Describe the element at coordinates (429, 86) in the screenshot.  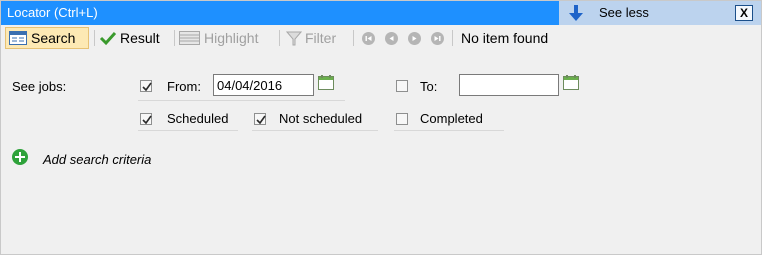
I see `to-label: To:` at that location.